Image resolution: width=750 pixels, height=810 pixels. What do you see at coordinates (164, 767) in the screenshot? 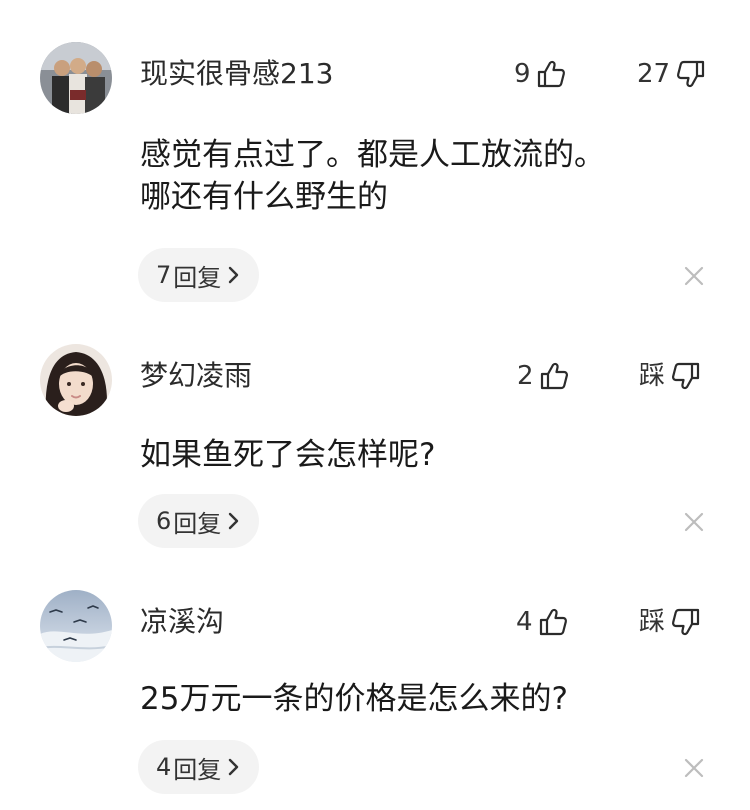
I see `reply-count: 4` at bounding box center [164, 767].